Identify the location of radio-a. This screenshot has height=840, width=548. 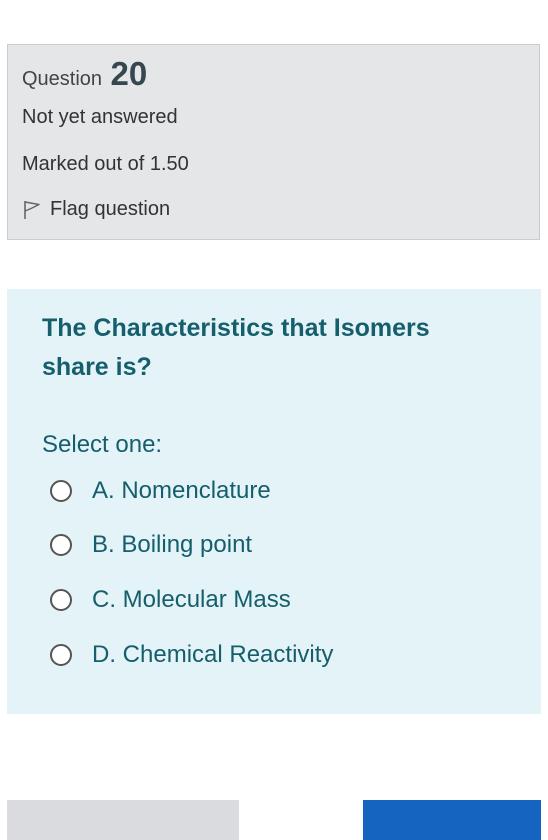
(61, 491).